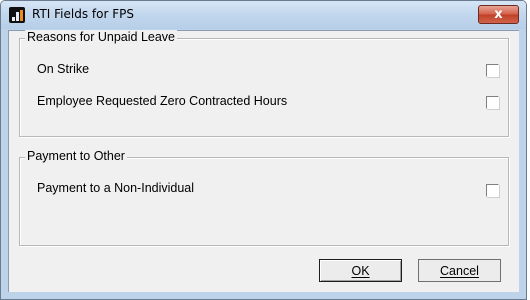 The width and height of the screenshot is (530, 300). I want to click on ok-button: OK, so click(360, 270).